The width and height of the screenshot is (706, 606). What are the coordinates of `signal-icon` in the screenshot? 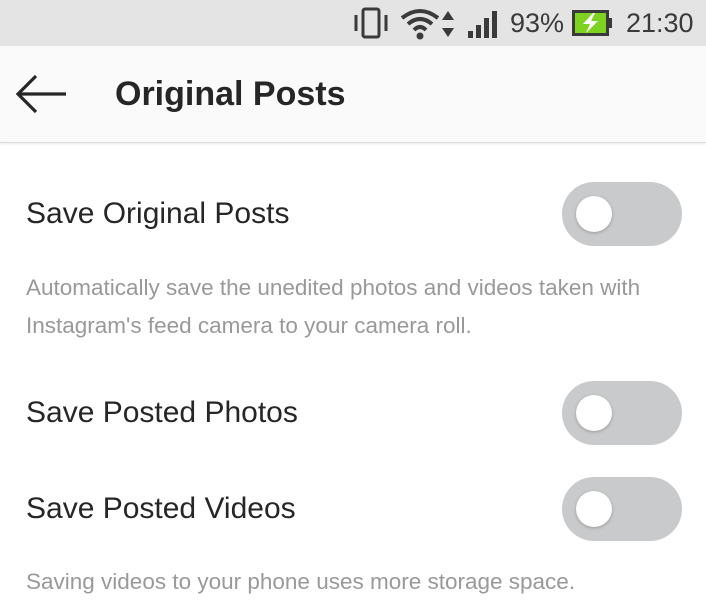 It's located at (482, 24).